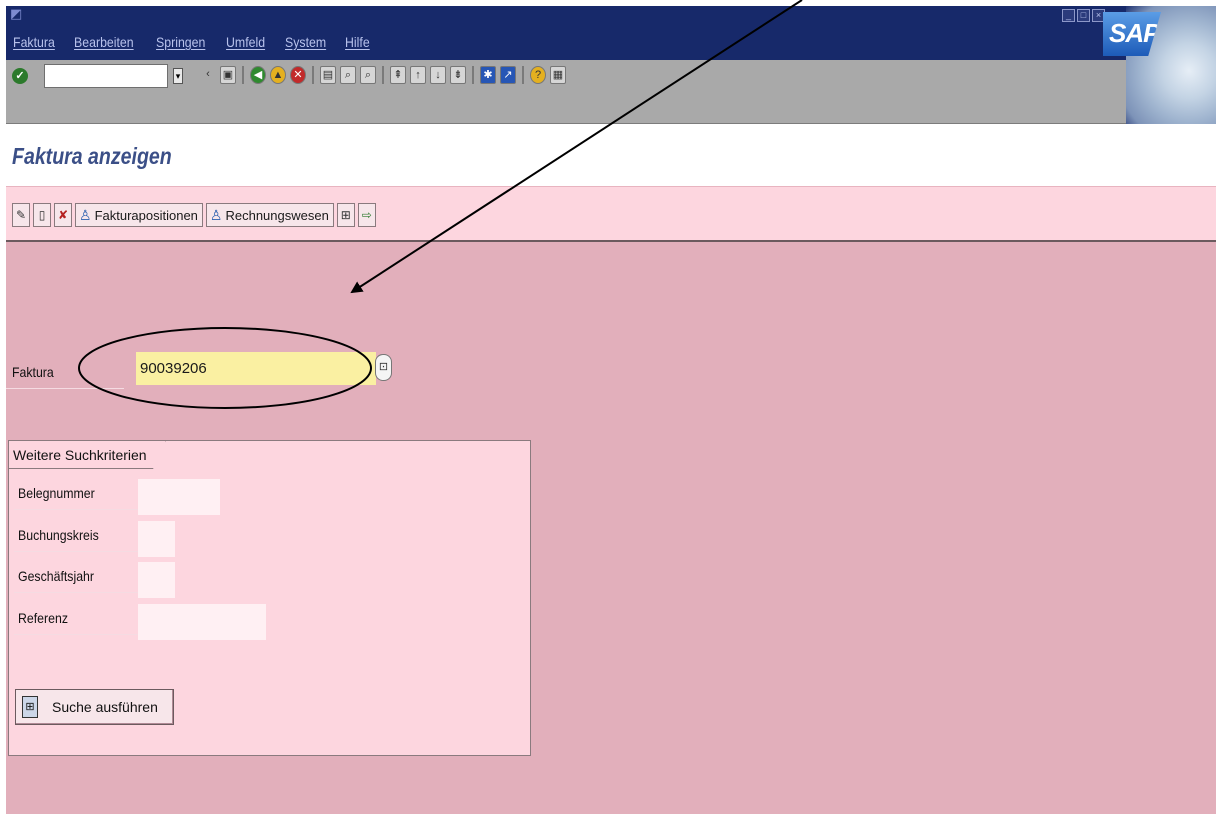 This screenshot has width=1216, height=814. What do you see at coordinates (56, 493) in the screenshot?
I see `belegnummer-label: Belegnummer` at bounding box center [56, 493].